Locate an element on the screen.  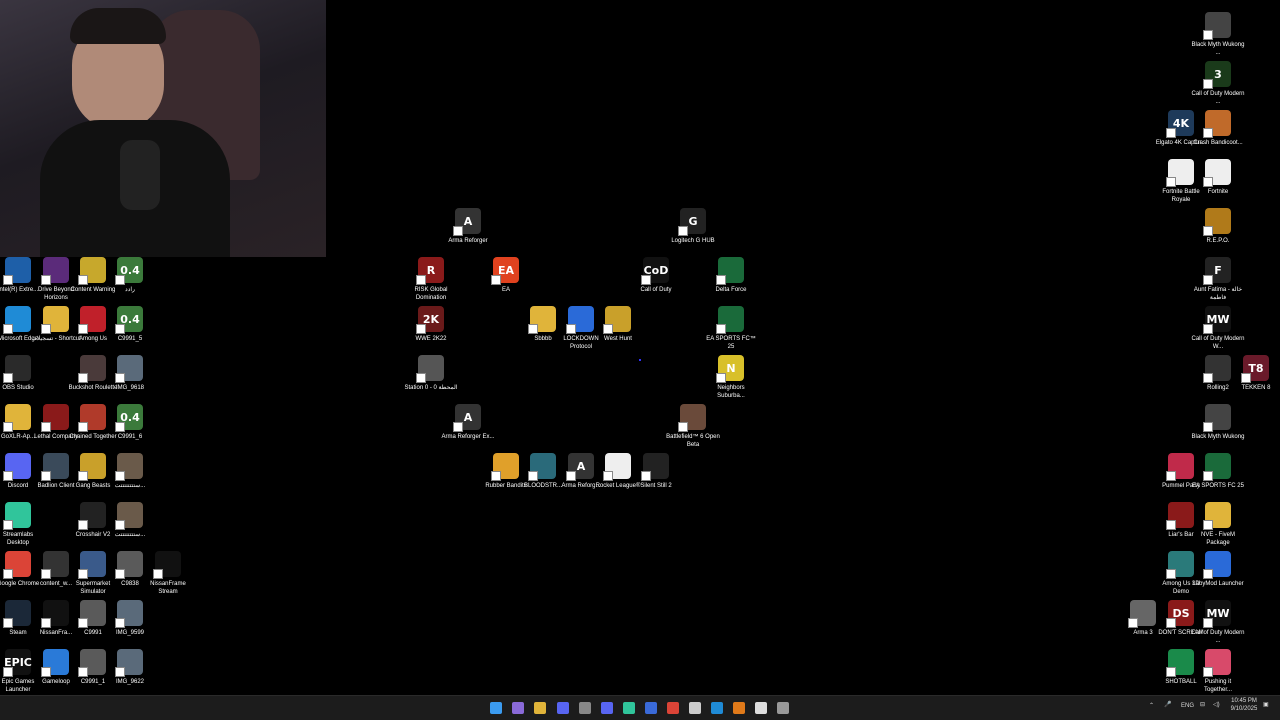
copilot-icon is located at coordinates (518, 708).